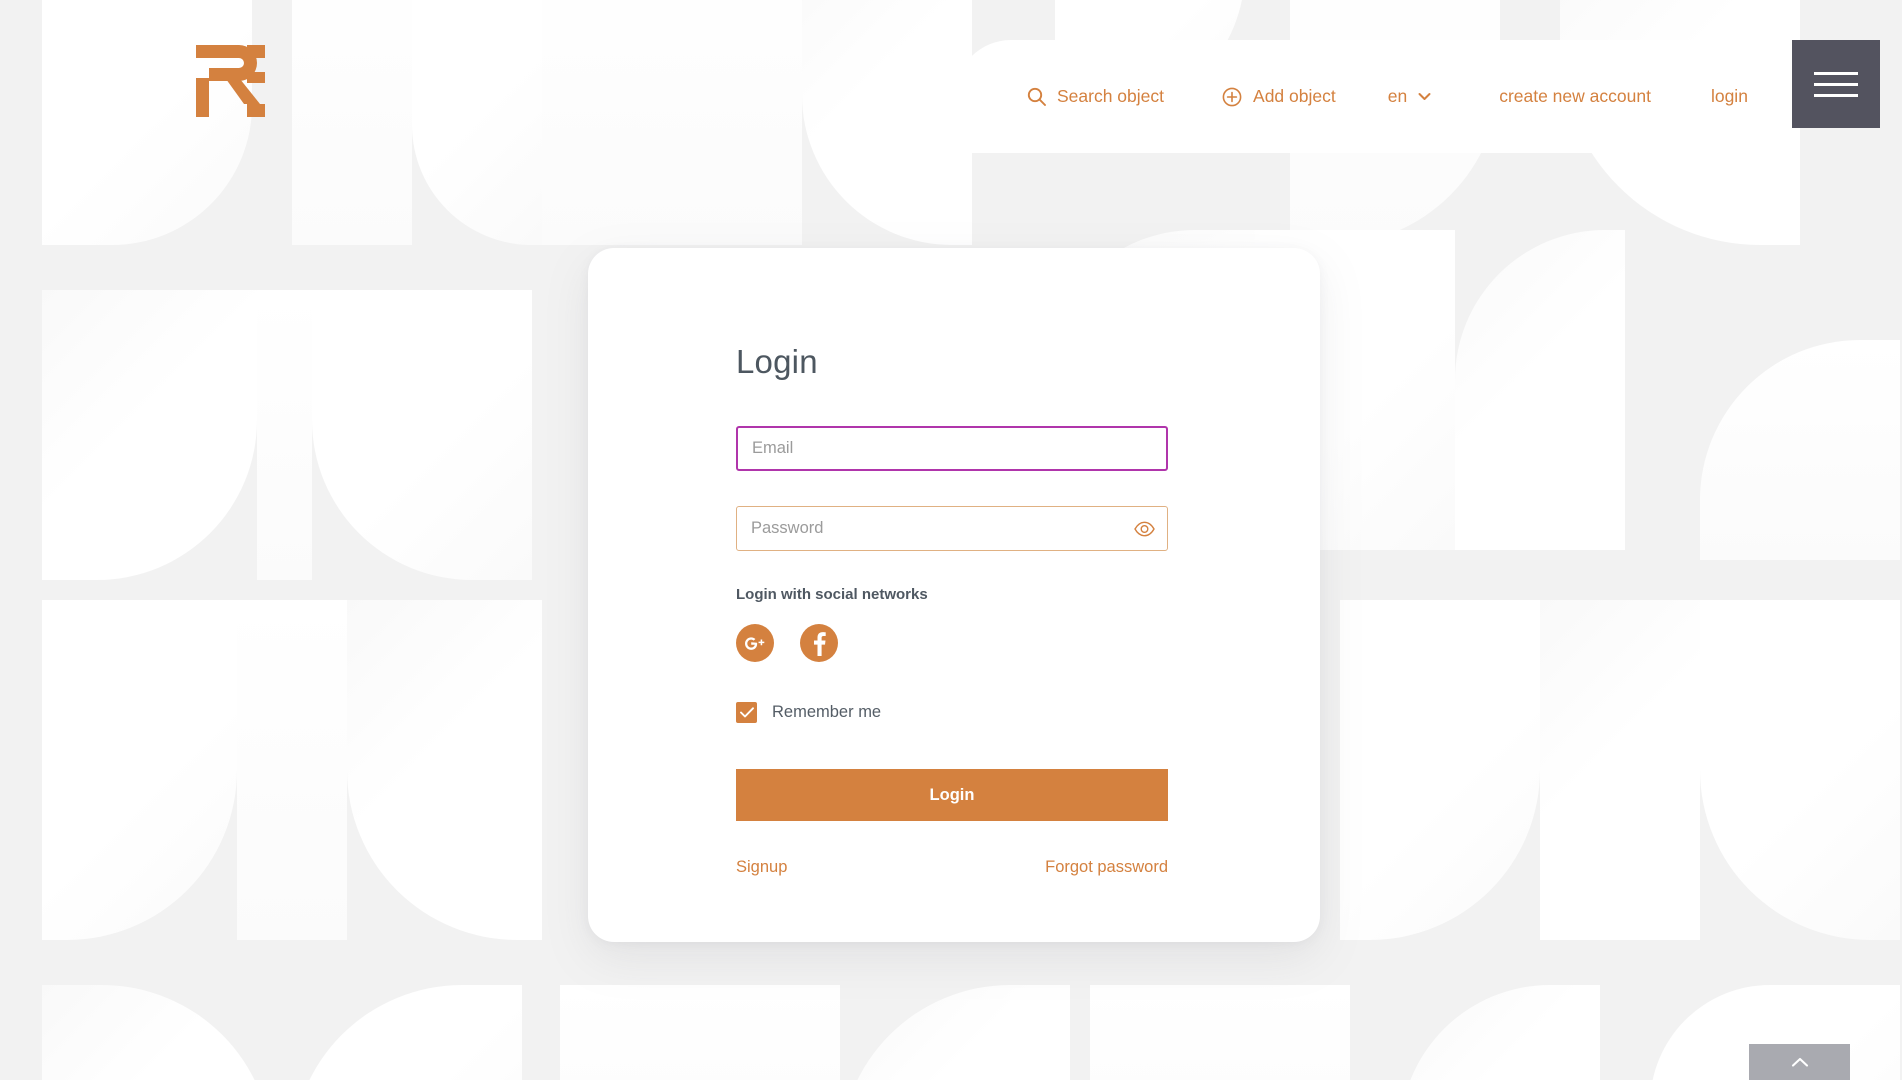 The width and height of the screenshot is (1902, 1080). I want to click on facebook-icon, so click(819, 643).